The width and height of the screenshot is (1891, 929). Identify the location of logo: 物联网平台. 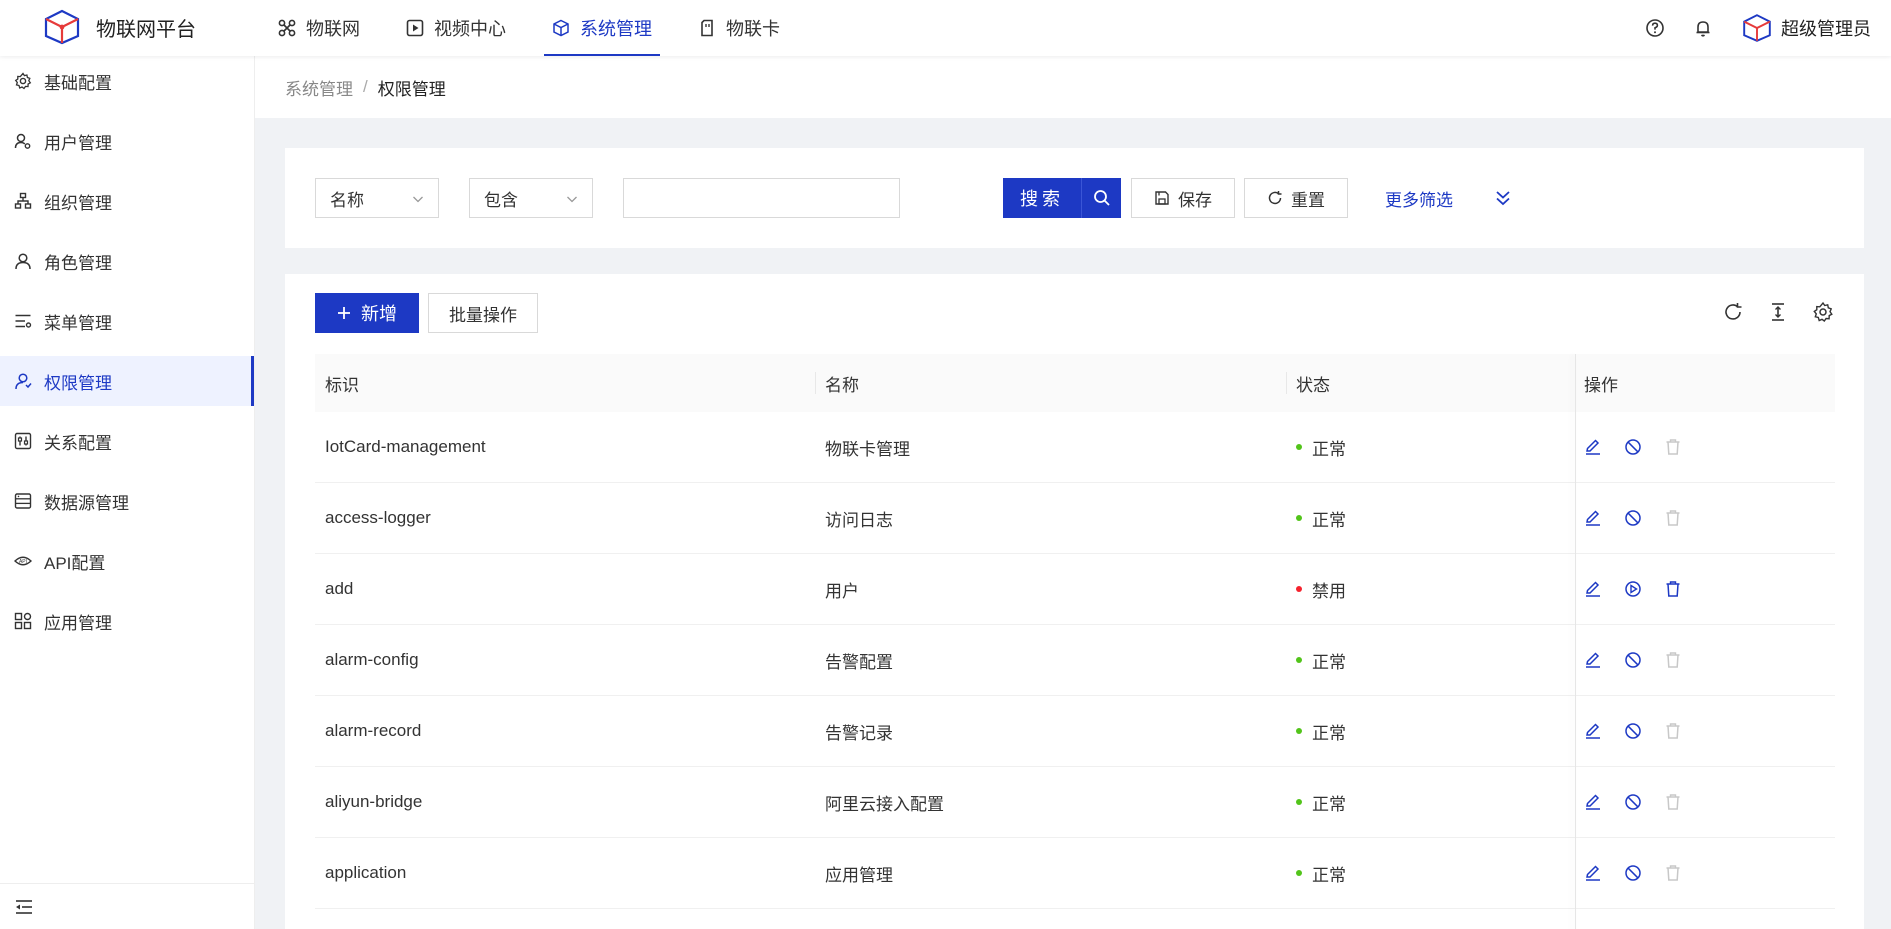
(119, 27).